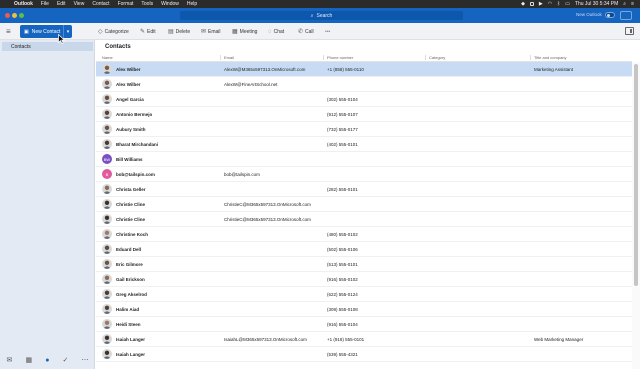  Describe the element at coordinates (541, 4) in the screenshot. I see `play-icon: ▶` at that location.